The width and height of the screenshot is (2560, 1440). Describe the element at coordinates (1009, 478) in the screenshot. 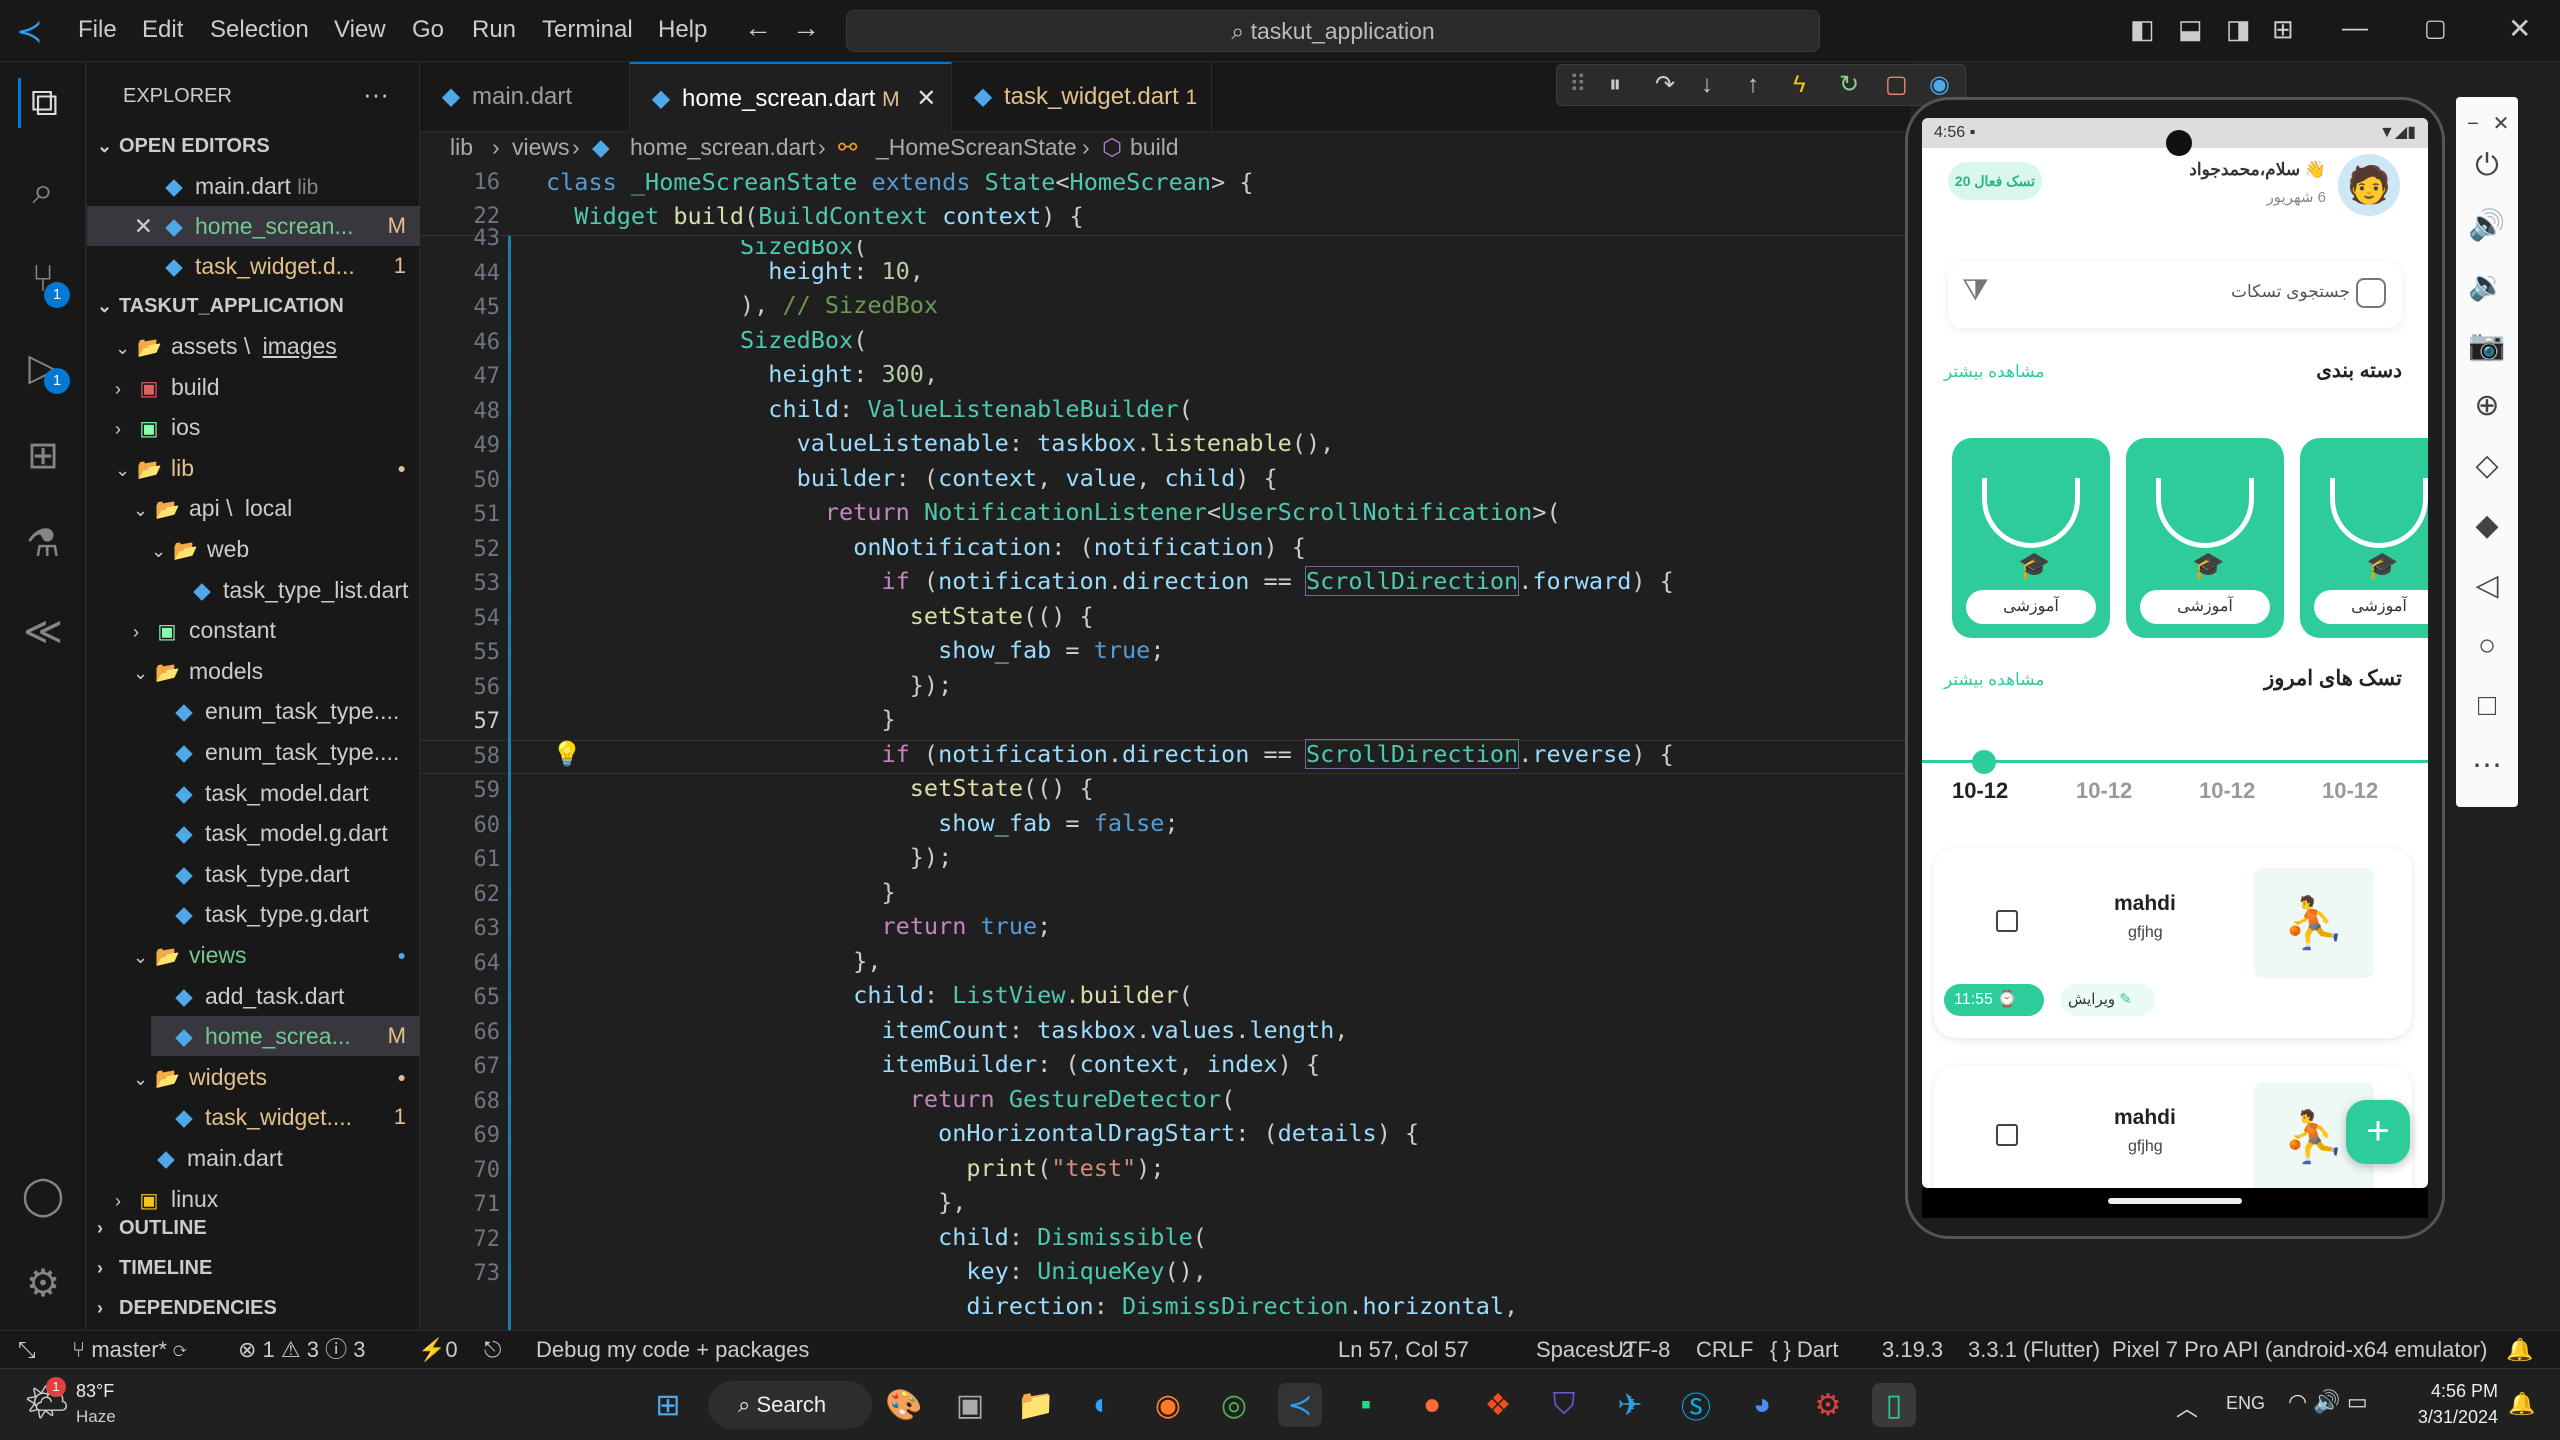

I see `code-line: builder: (context, value, child) {` at that location.